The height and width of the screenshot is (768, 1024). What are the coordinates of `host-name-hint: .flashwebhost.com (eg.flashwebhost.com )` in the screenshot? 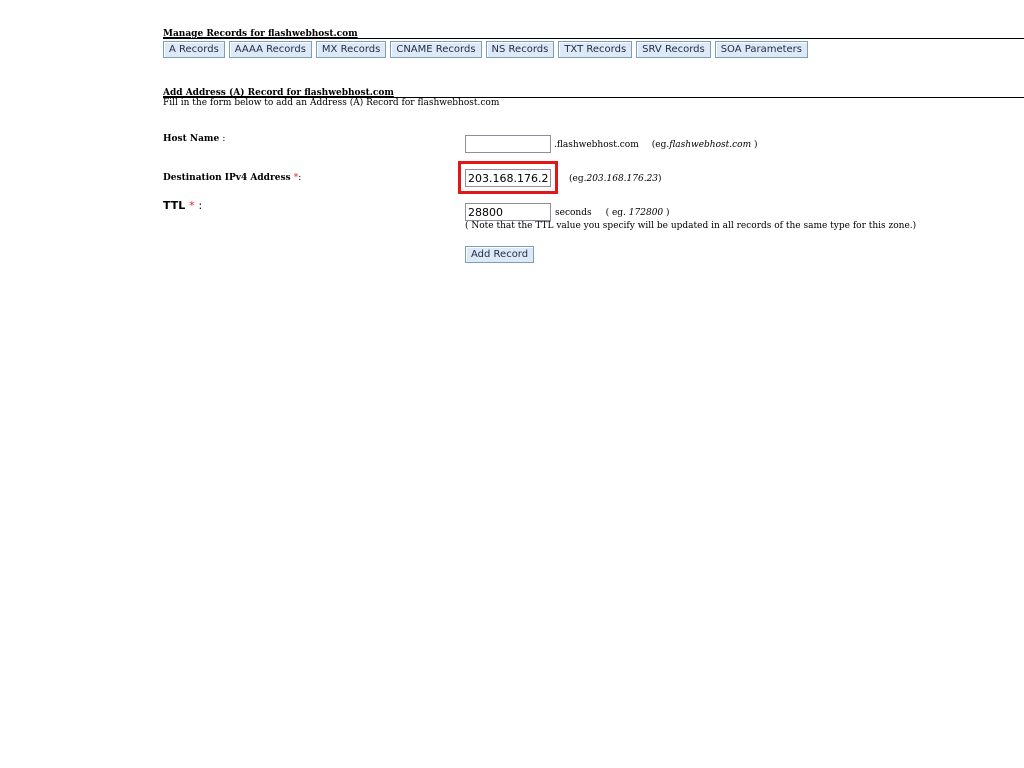 It's located at (656, 145).